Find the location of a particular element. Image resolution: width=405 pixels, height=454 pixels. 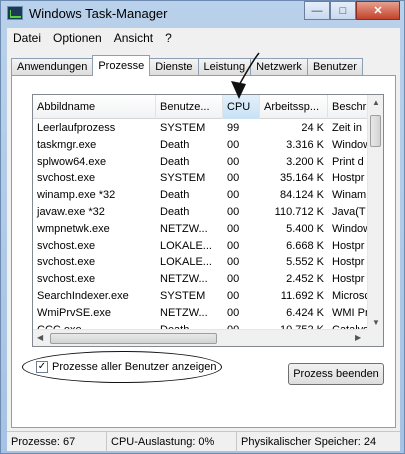

menu-ansicht: Ansicht is located at coordinates (133, 38).